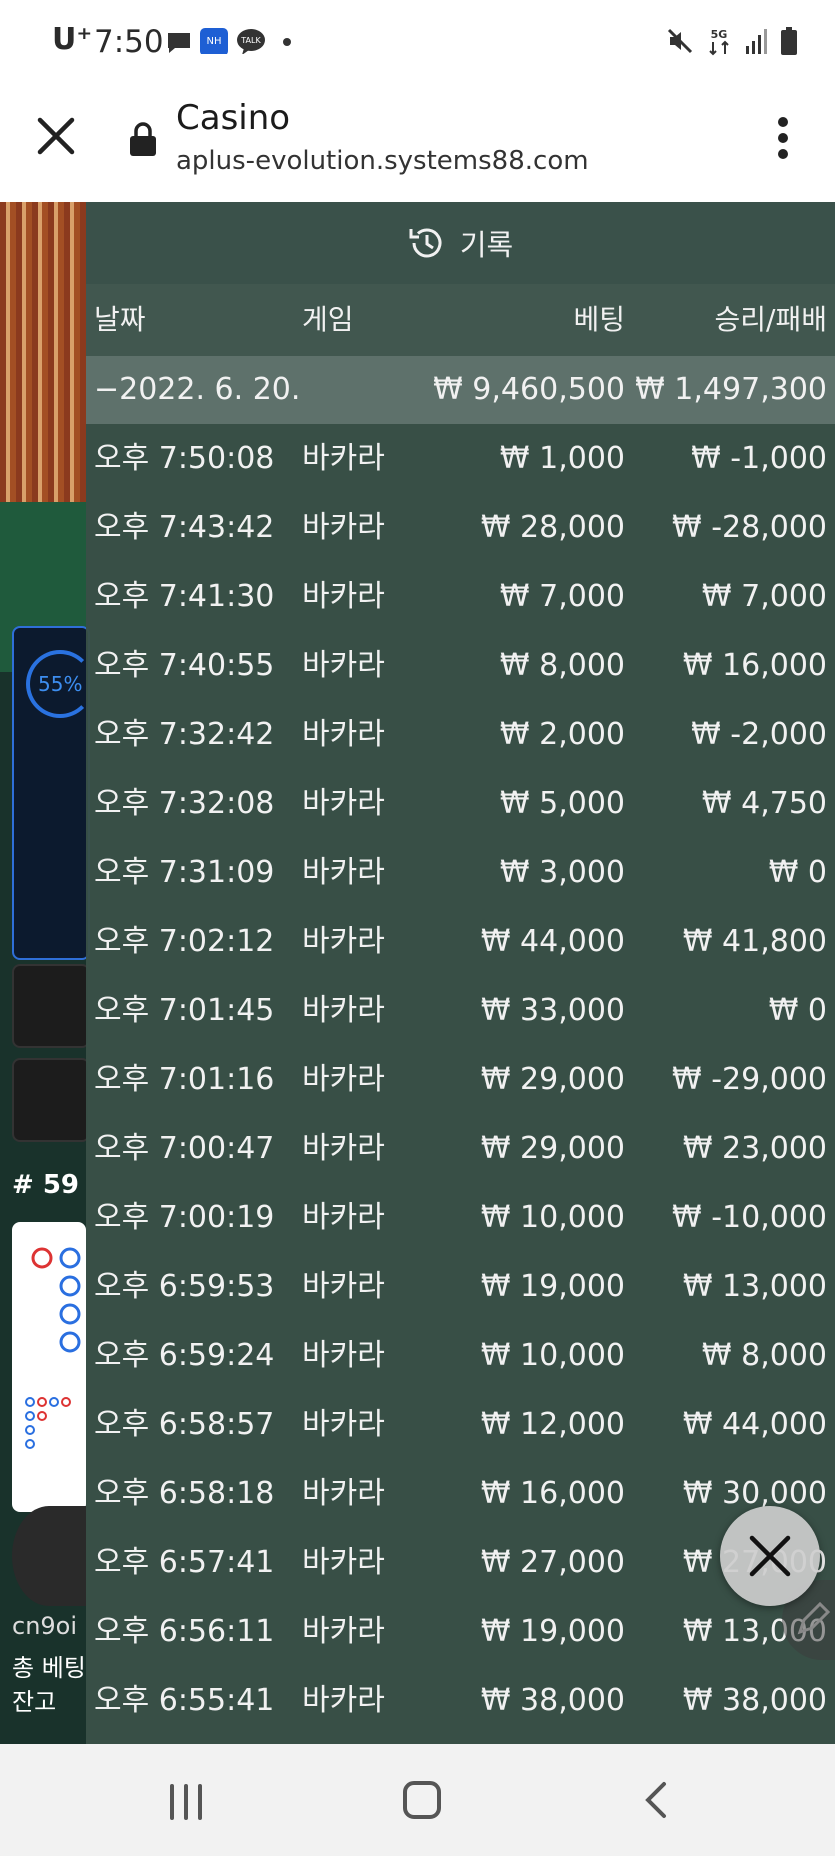 The width and height of the screenshot is (835, 1856). Describe the element at coordinates (460, 665) in the screenshot. I see `table-row: 오후 7:40:55 바카라 ₩ 8,000 ₩ 16,000` at that location.